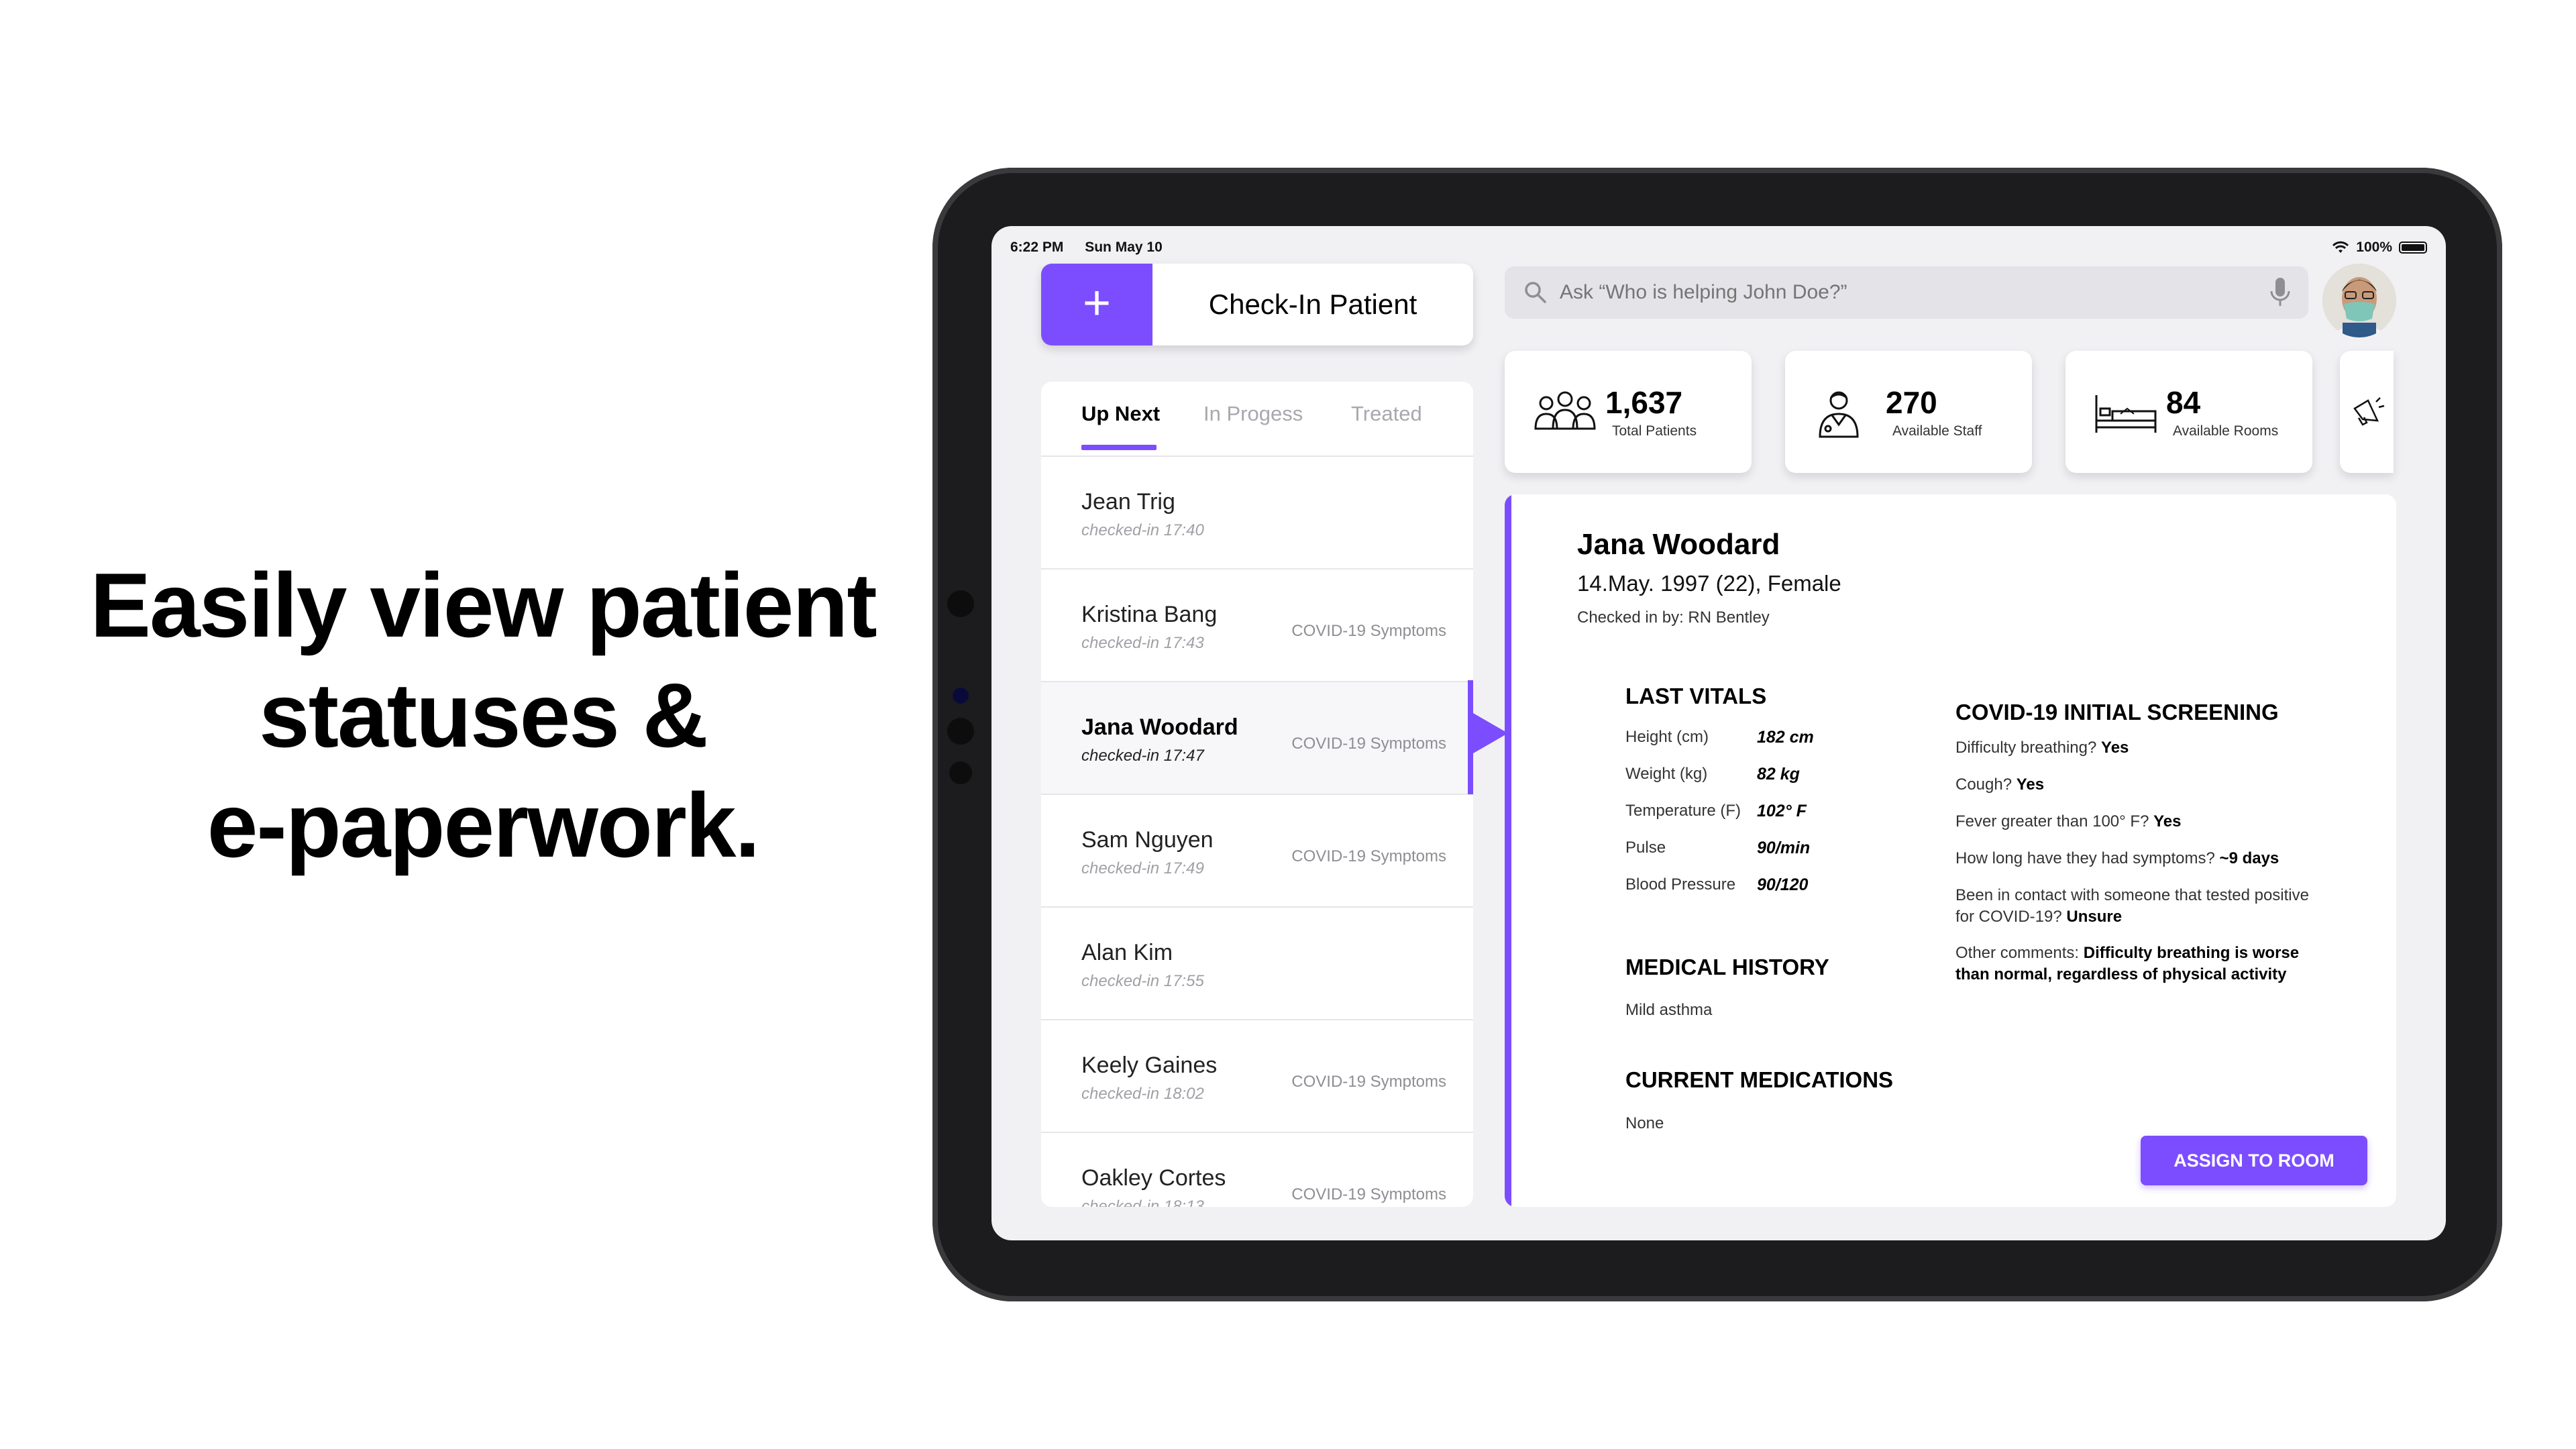  What do you see at coordinates (1142, 981) in the screenshot?
I see `patient-checkin-time: checked-in 17:55` at bounding box center [1142, 981].